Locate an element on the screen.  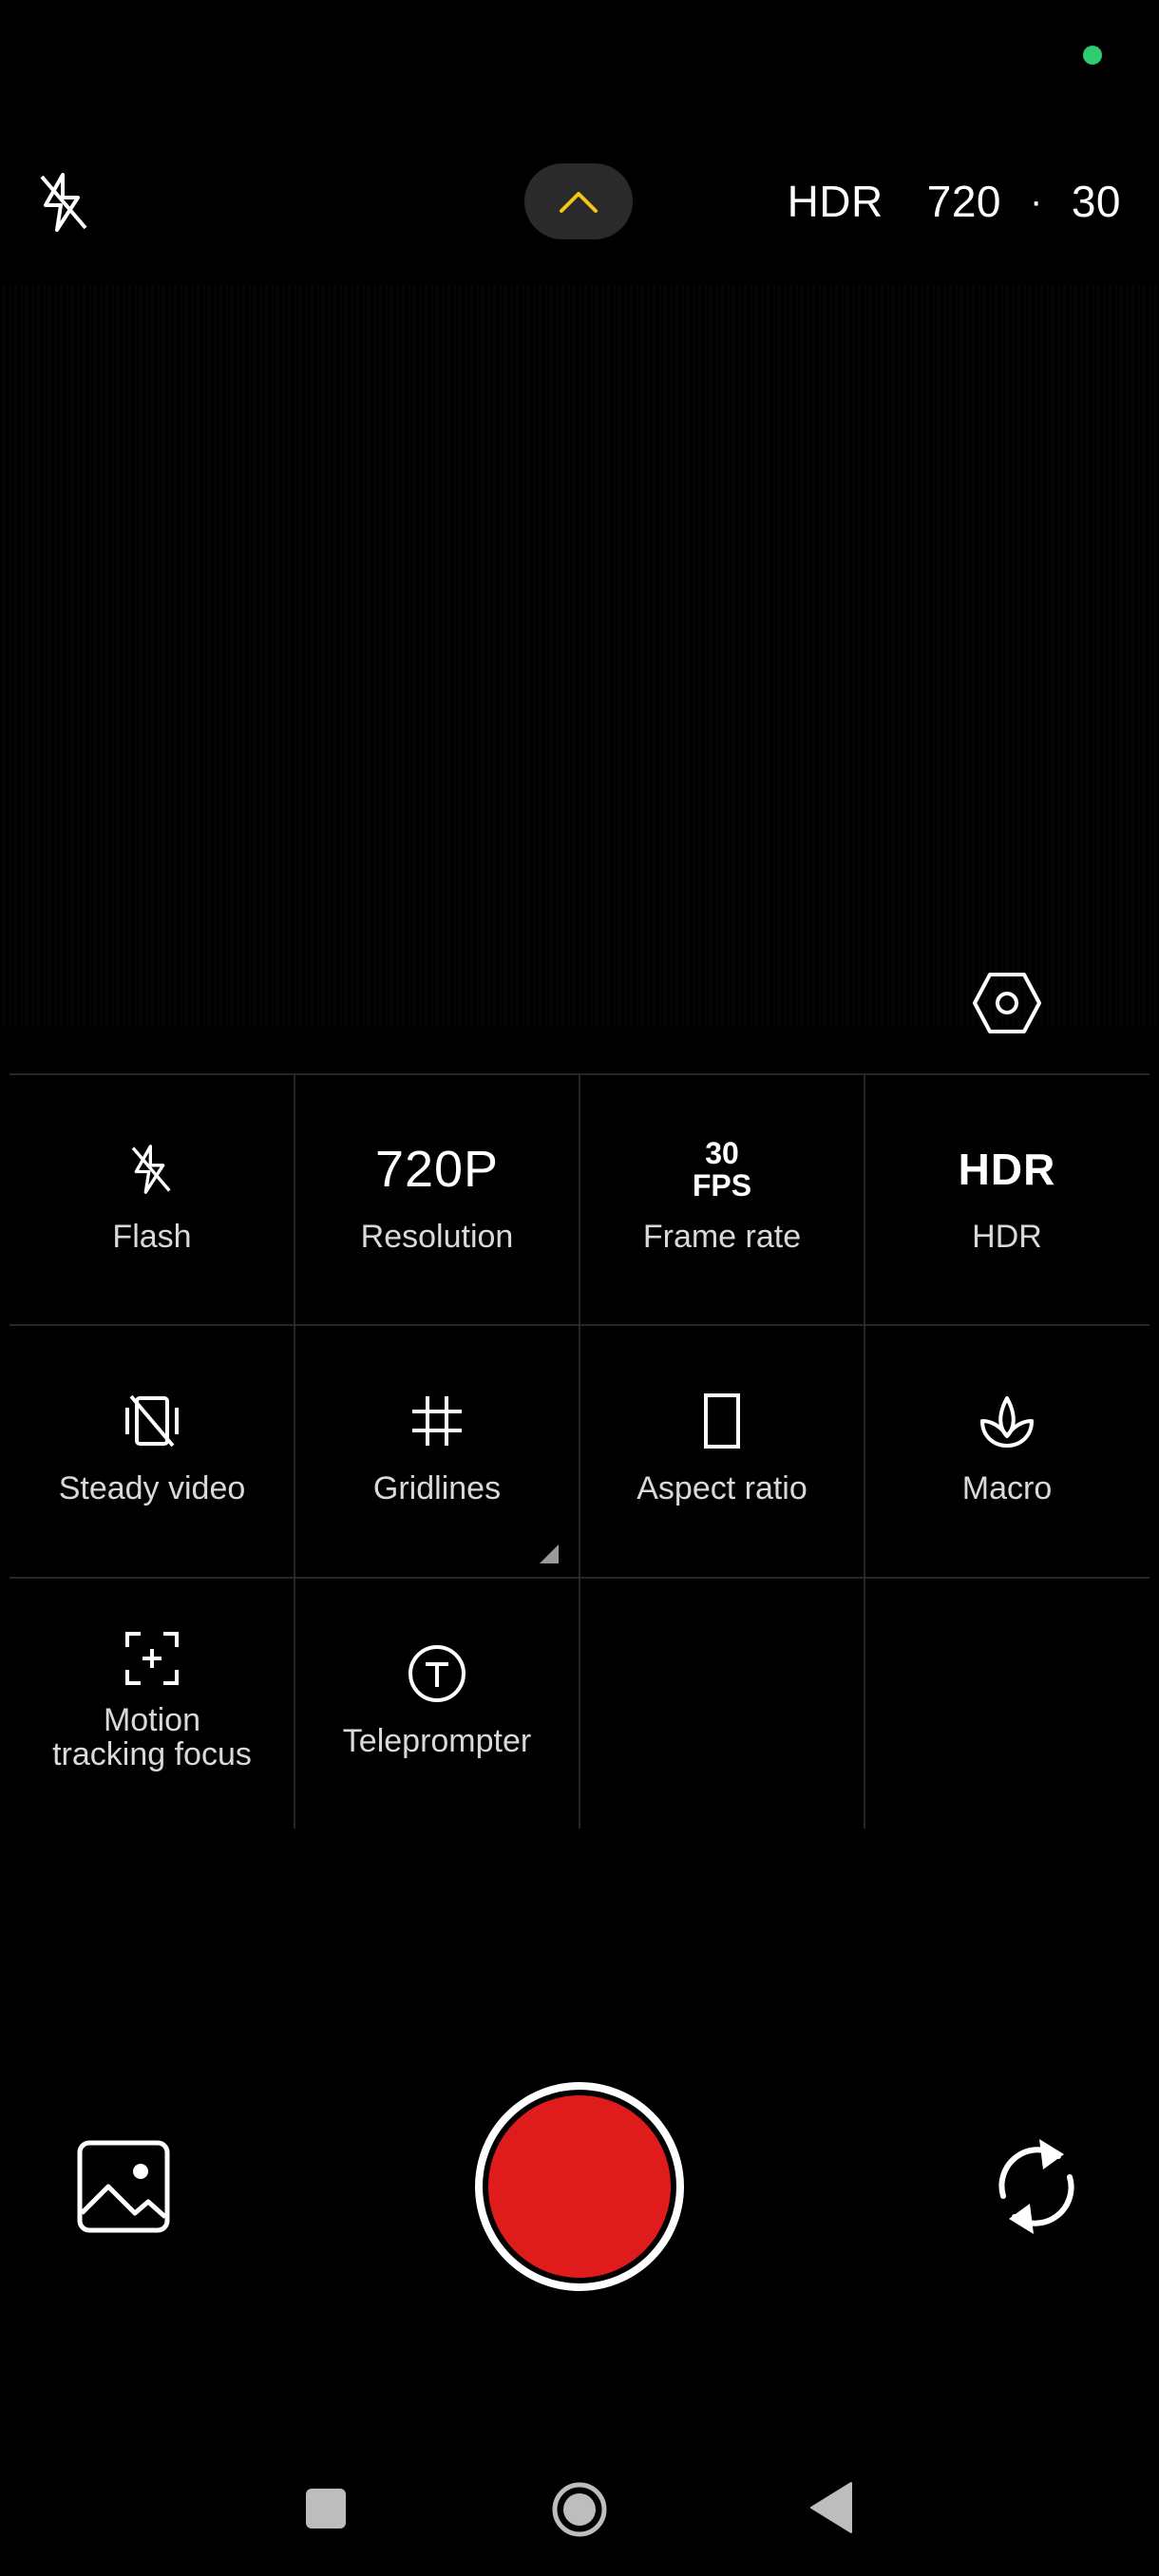
resolution-setting: 720P Resolution is located at coordinates (437, 1198).